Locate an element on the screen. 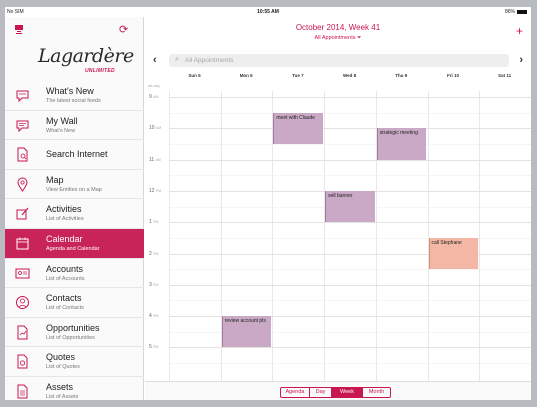 The image size is (537, 407). sidebar-item-title: Opportunities is located at coordinates (73, 327).